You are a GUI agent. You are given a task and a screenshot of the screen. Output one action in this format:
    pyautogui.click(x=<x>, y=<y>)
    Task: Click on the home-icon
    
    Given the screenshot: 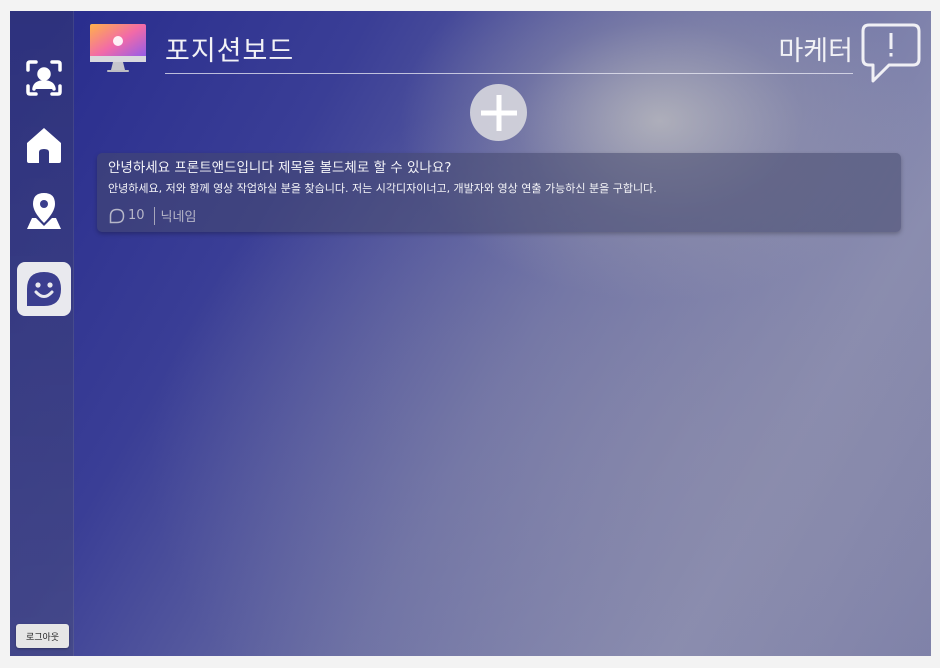 What is the action you would take?
    pyautogui.click(x=44, y=145)
    